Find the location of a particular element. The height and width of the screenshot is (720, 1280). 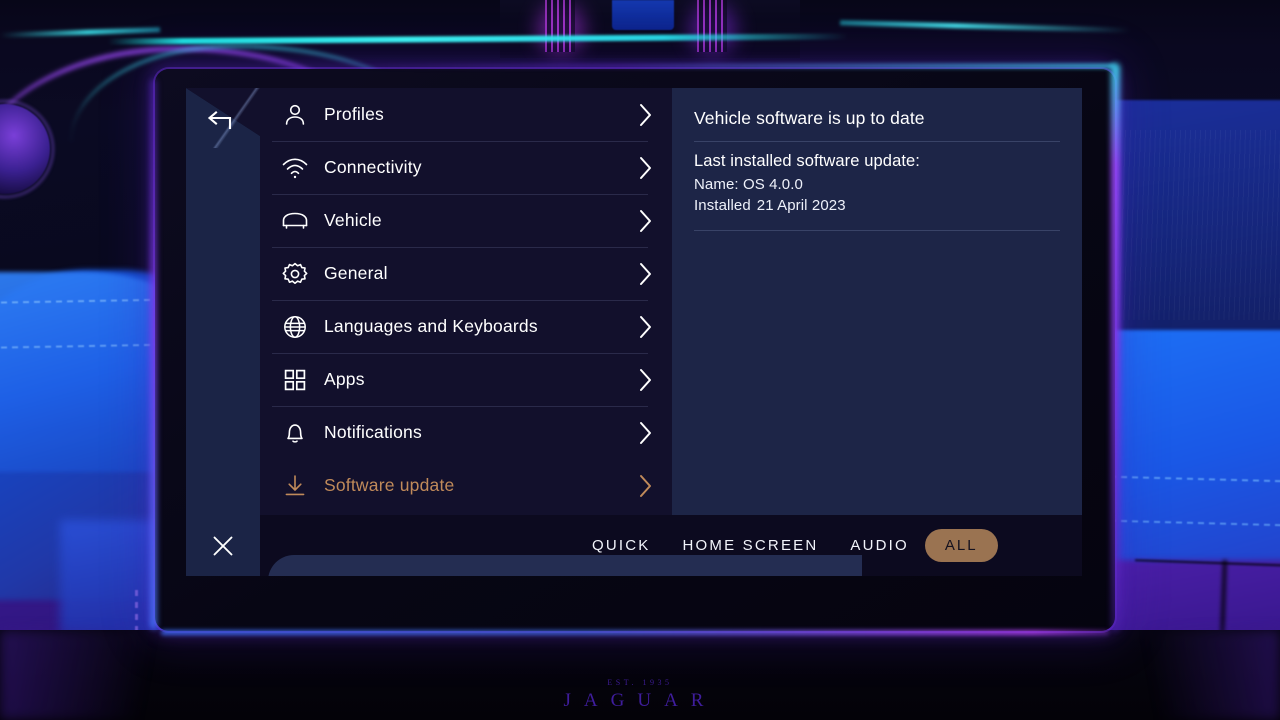

jaguar-brand-badge: EST. 1935 JAGUAR is located at coordinates (640, 695).